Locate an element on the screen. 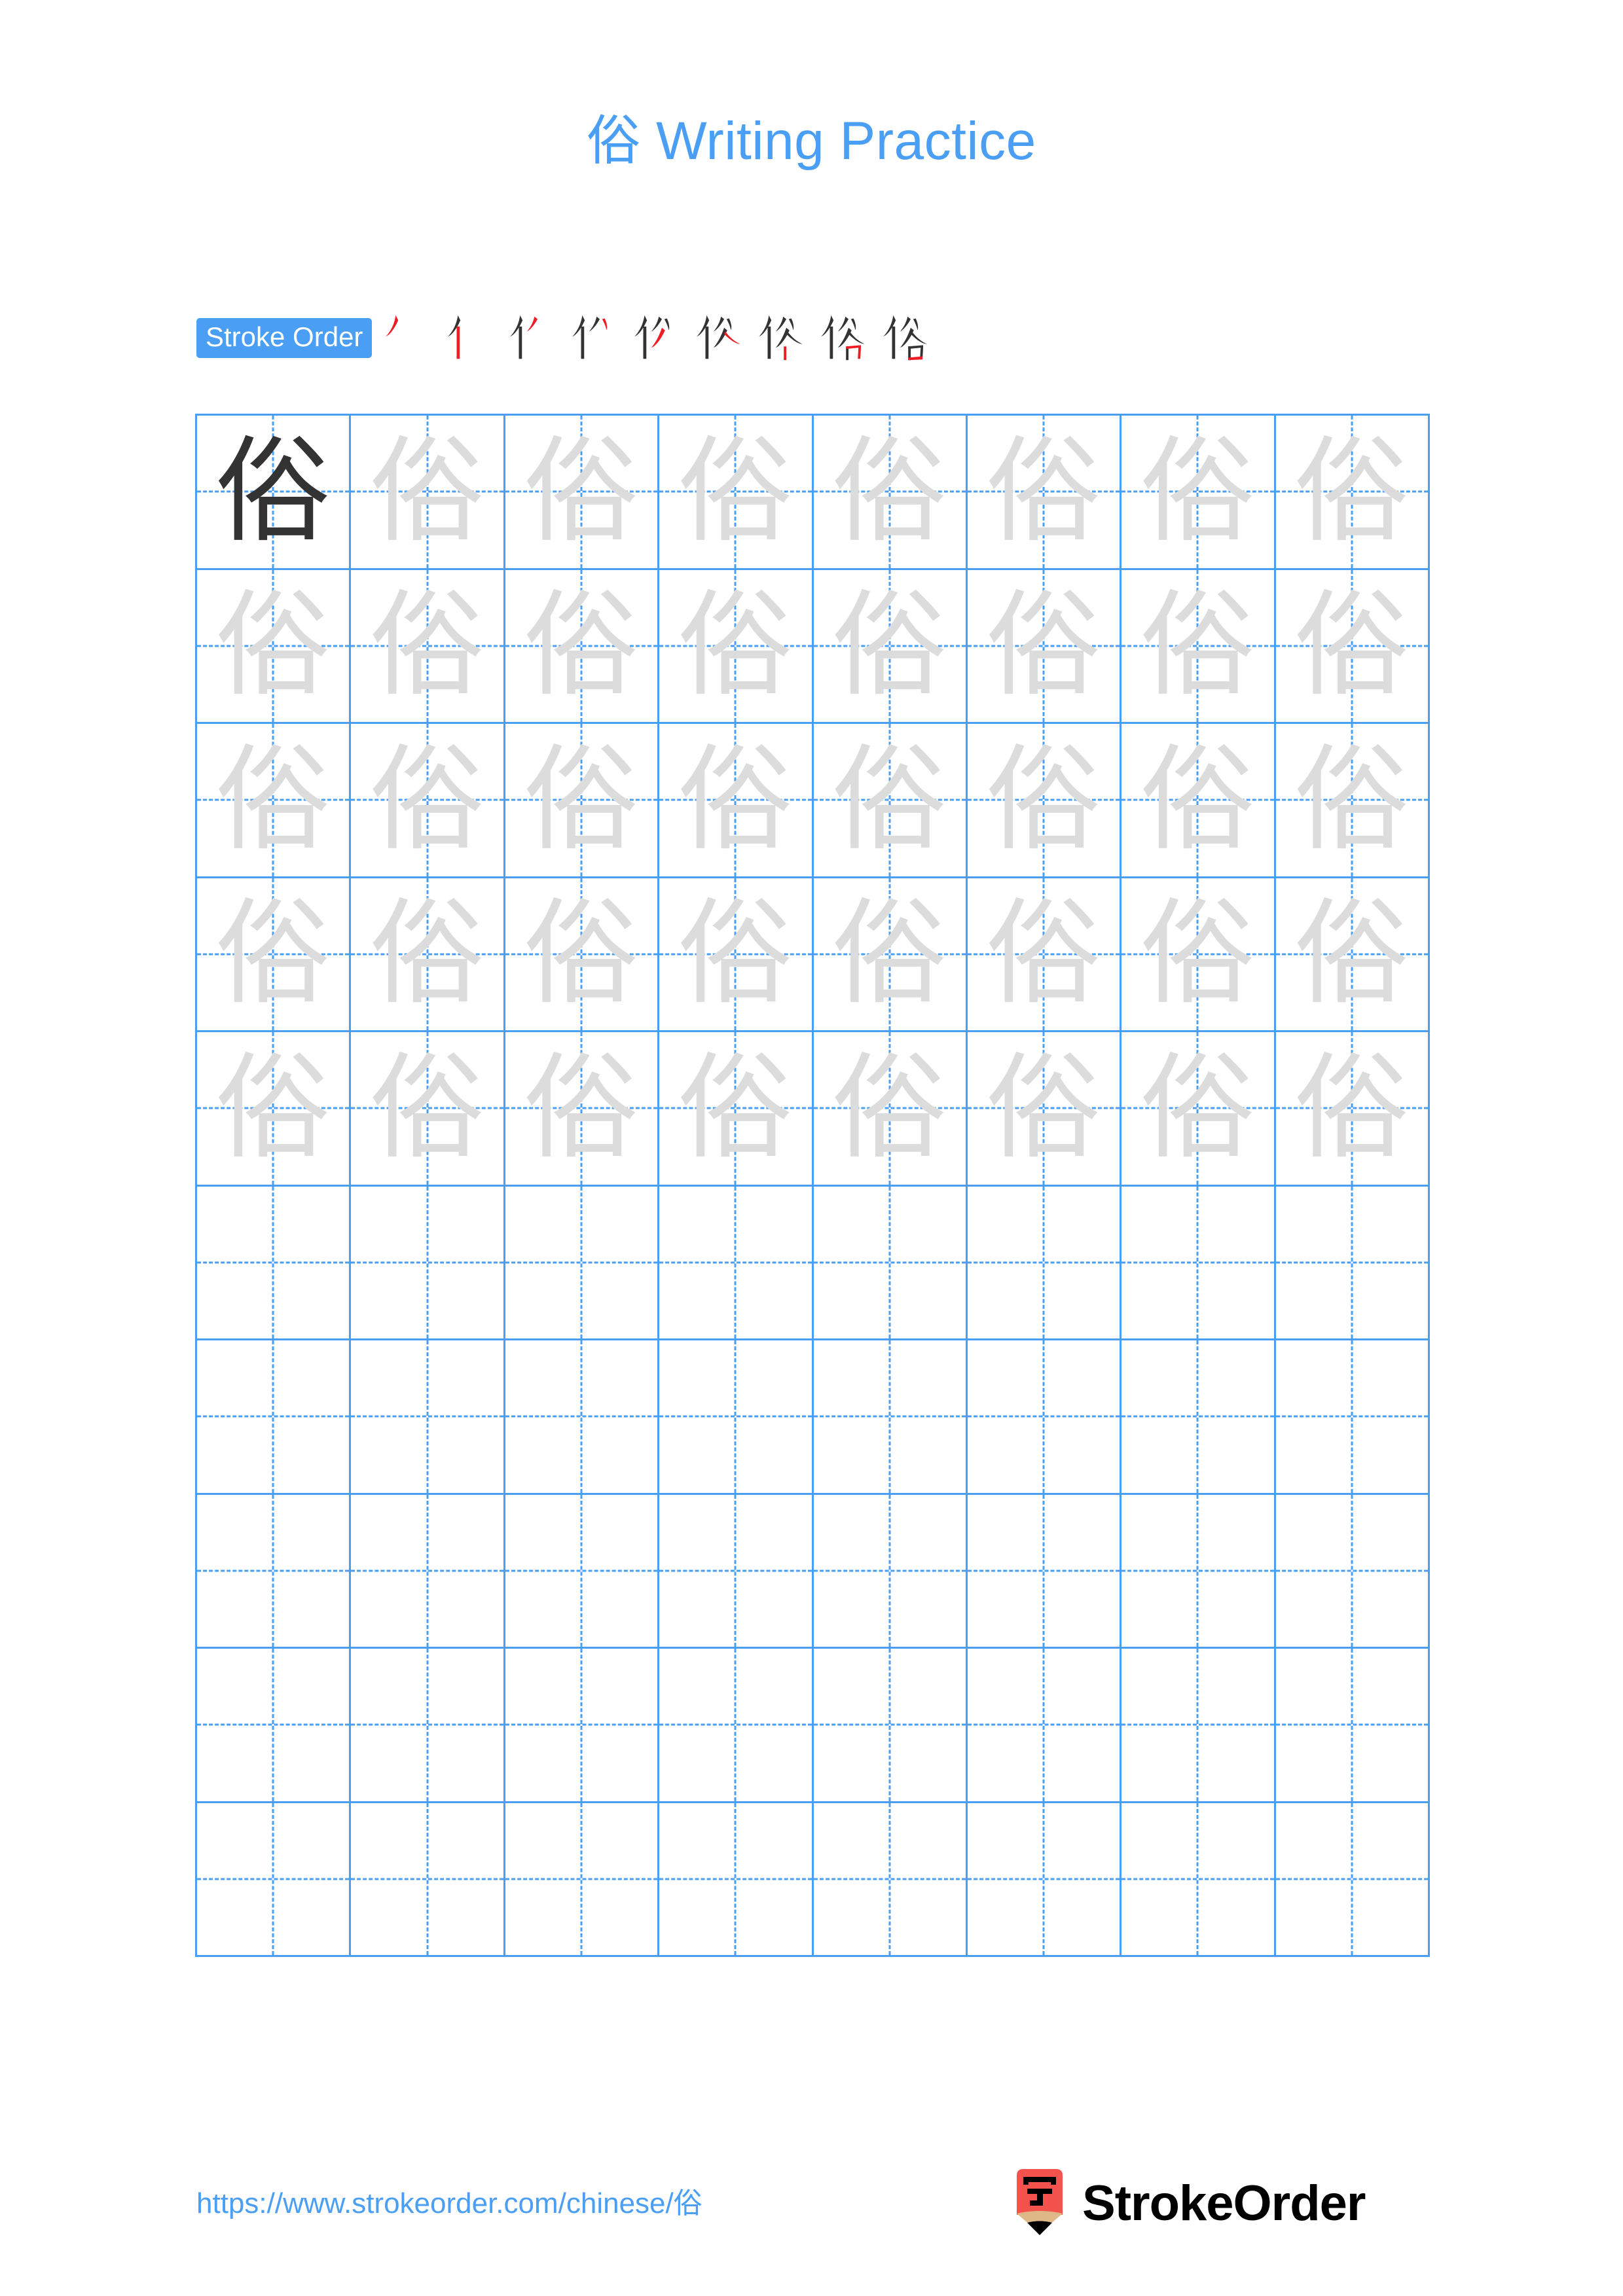  grid-cell-r1-c8: 俗 is located at coordinates (1352, 492).